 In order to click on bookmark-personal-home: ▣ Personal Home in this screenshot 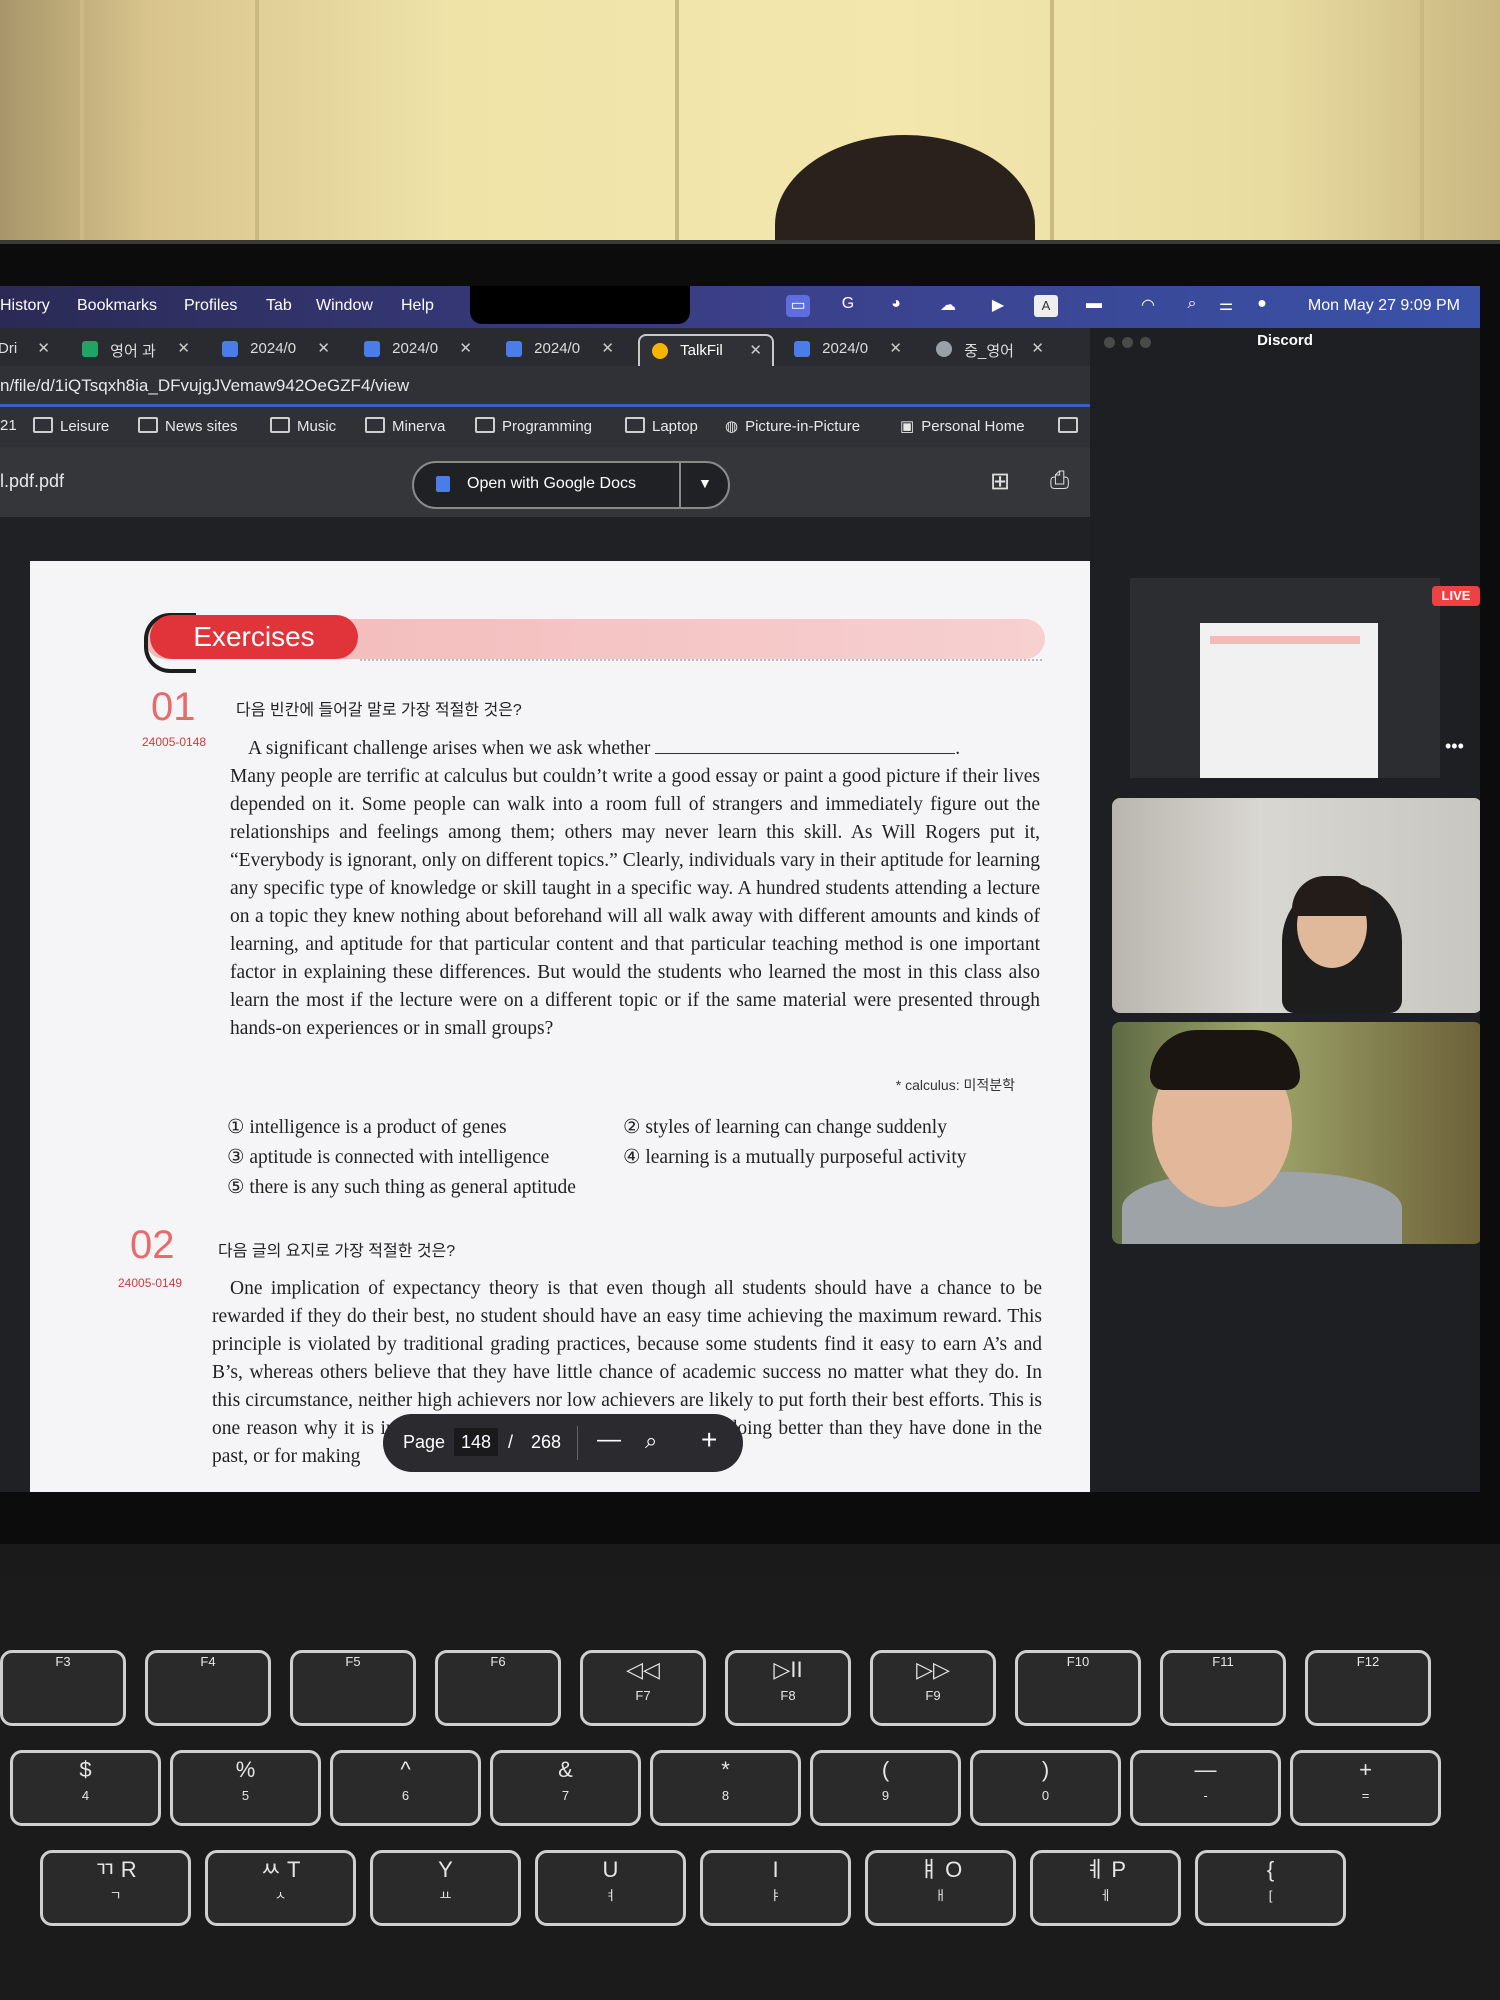, I will do `click(962, 426)`.